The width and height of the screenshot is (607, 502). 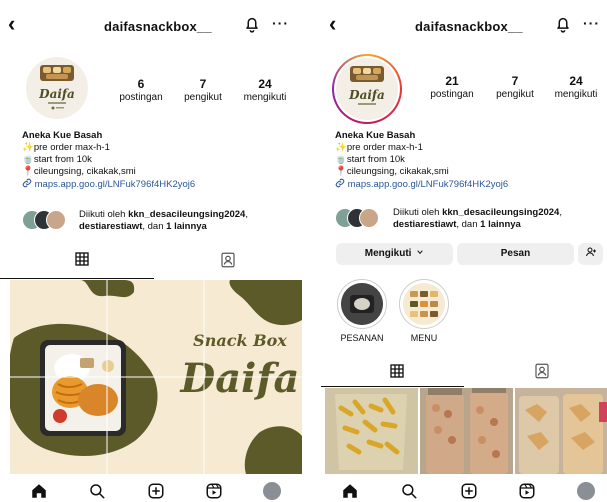 I want to click on chips-image, so click(x=371, y=431).